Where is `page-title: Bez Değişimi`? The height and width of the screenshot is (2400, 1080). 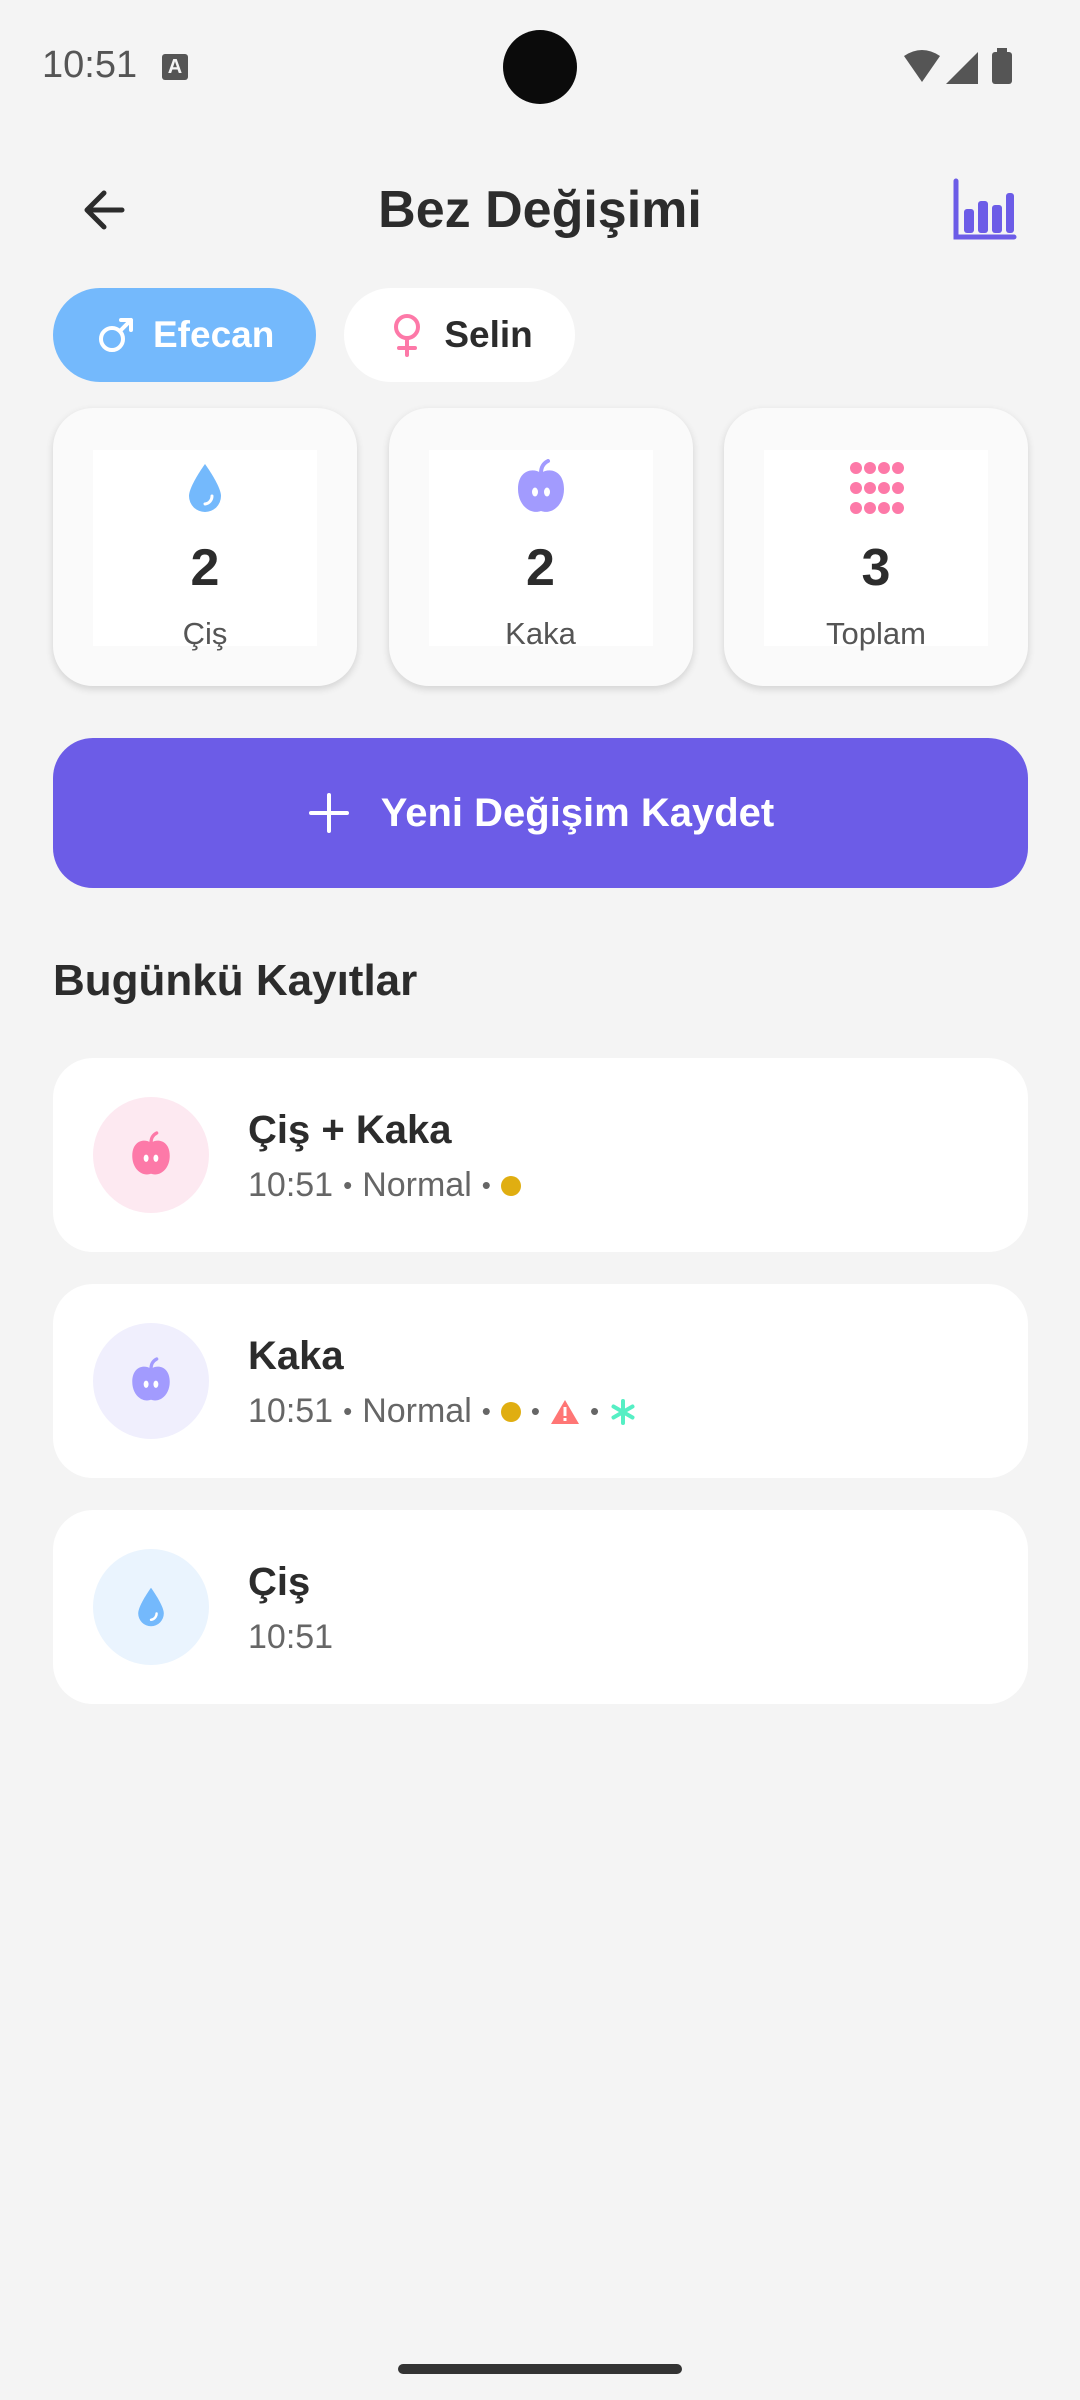 page-title: Bez Değişimi is located at coordinates (540, 210).